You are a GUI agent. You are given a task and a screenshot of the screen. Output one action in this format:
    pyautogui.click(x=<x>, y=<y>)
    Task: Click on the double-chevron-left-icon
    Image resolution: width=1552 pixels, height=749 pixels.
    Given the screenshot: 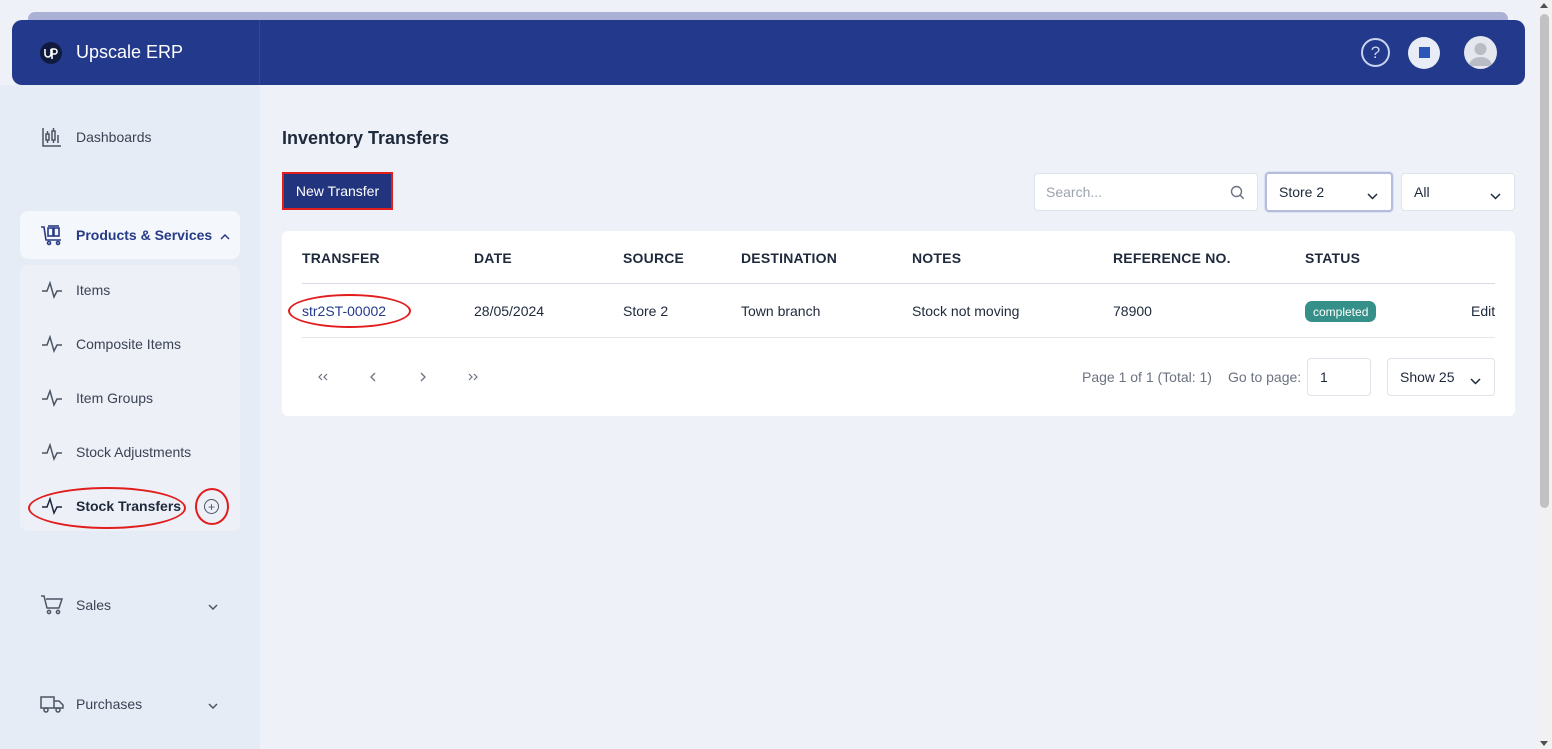 What is the action you would take?
    pyautogui.click(x=323, y=377)
    